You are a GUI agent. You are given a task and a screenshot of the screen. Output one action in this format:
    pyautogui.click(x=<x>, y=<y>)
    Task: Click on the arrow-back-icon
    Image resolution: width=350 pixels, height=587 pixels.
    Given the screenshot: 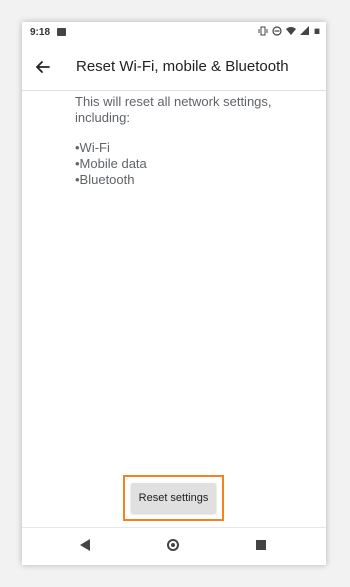 What is the action you would take?
    pyautogui.click(x=43, y=67)
    